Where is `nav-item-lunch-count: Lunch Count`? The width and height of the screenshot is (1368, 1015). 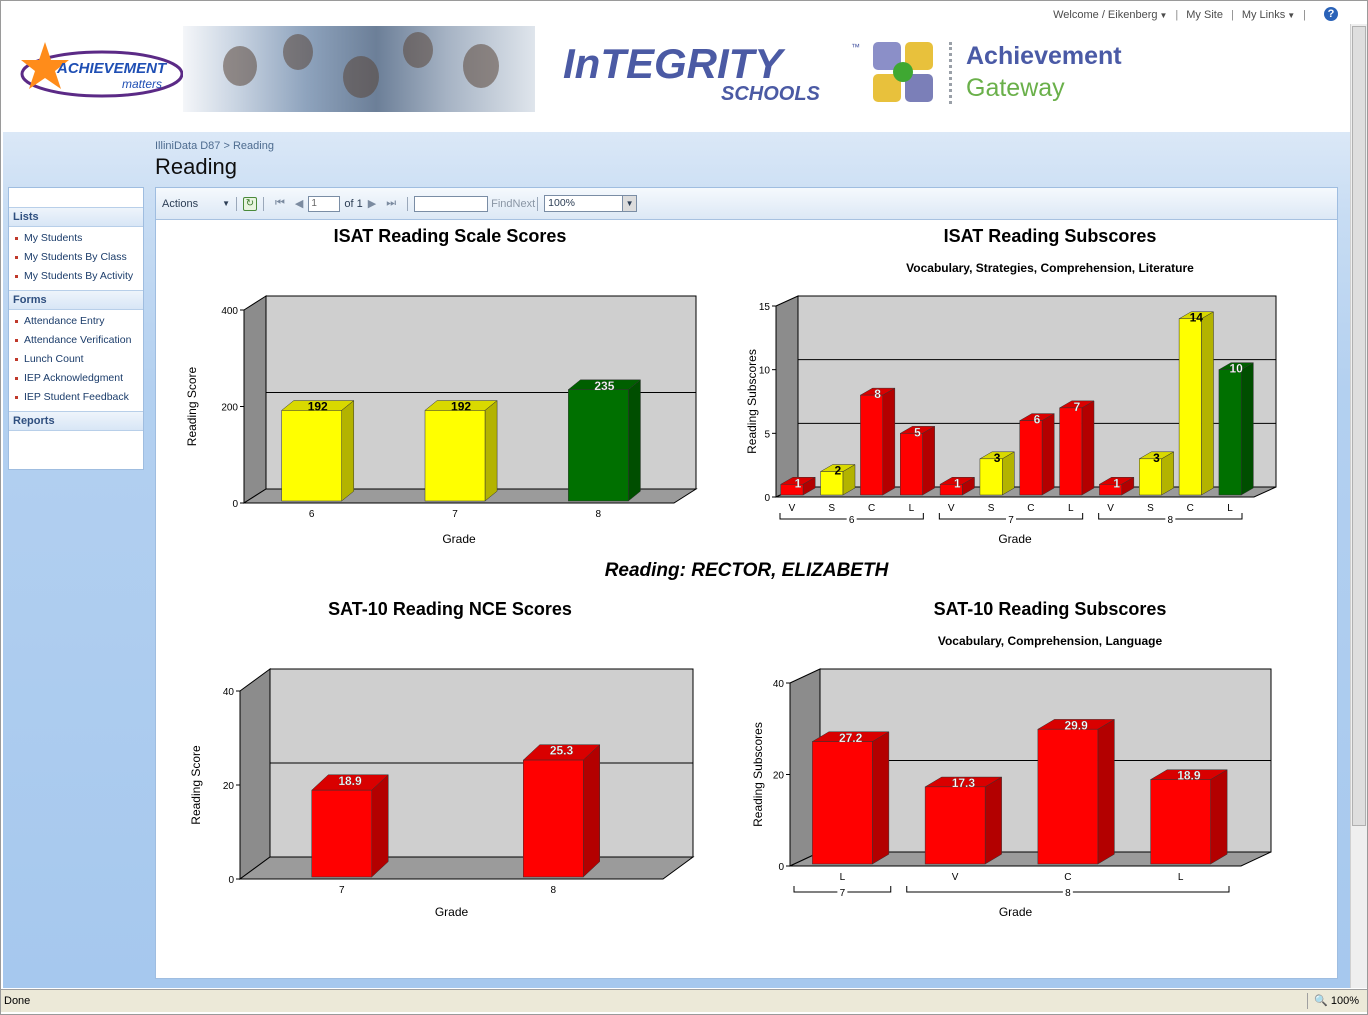
nav-item-lunch-count: Lunch Count is located at coordinates (76, 359).